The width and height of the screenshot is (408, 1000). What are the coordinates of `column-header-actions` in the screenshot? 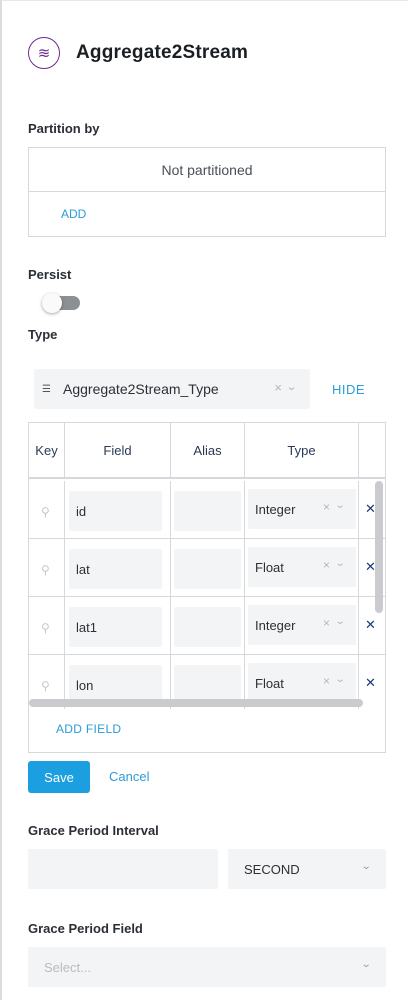 It's located at (372, 451).